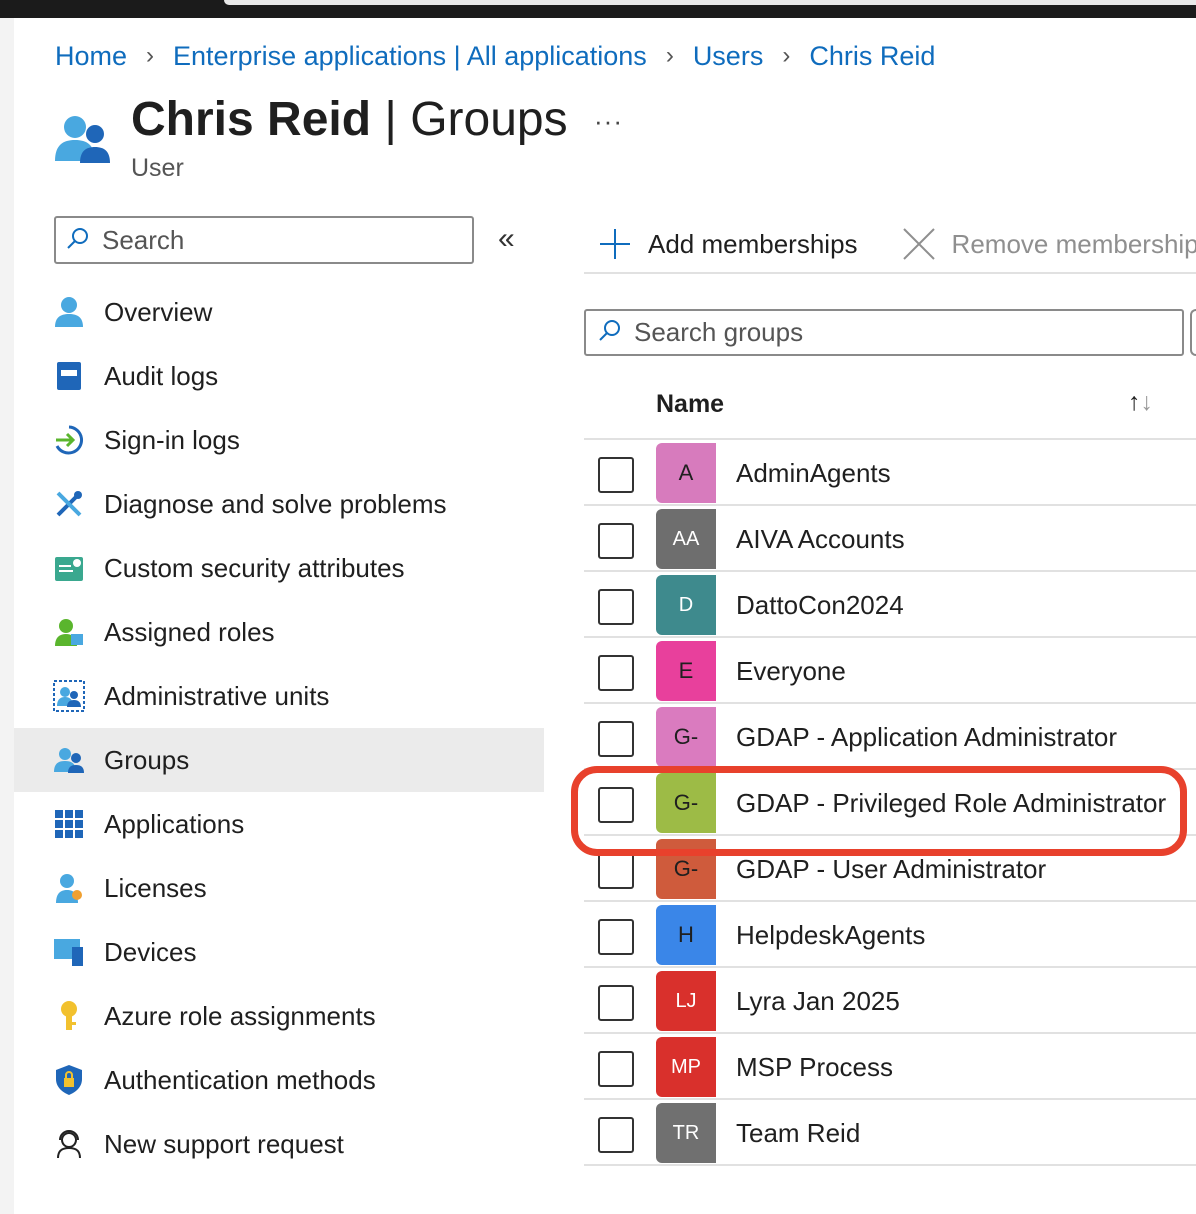  I want to click on sidebar-item-administrative-units: Administrative units, so click(279, 696).